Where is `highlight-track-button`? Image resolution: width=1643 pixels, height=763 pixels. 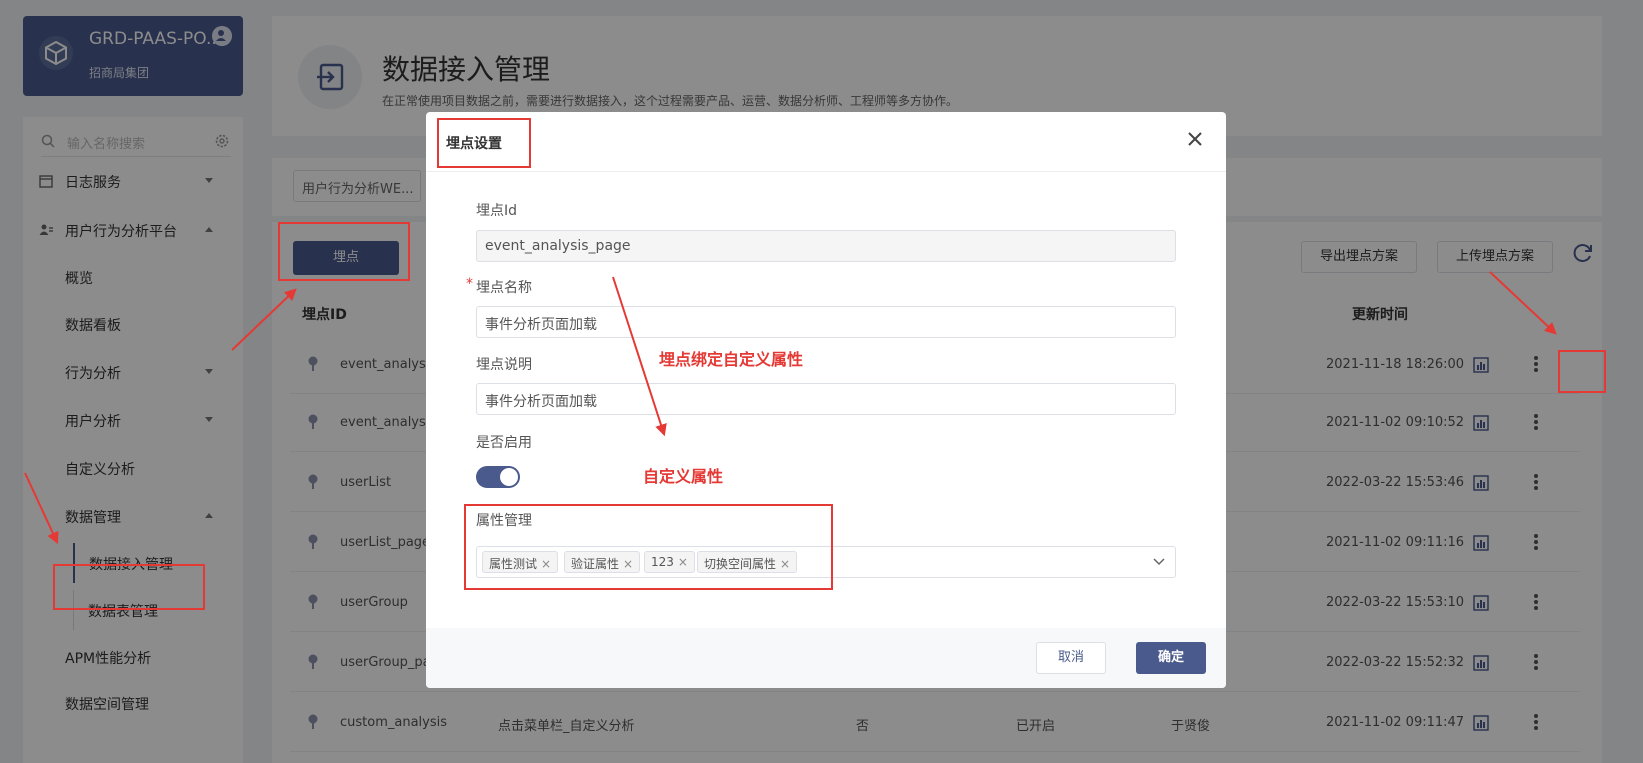
highlight-track-button is located at coordinates (344, 251).